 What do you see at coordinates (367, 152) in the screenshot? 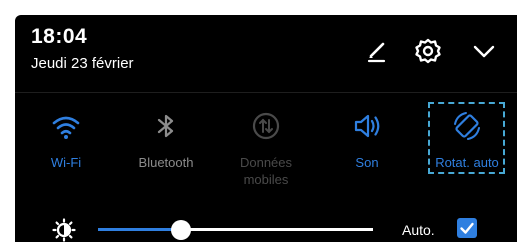
I see `tile-sound: Son` at bounding box center [367, 152].